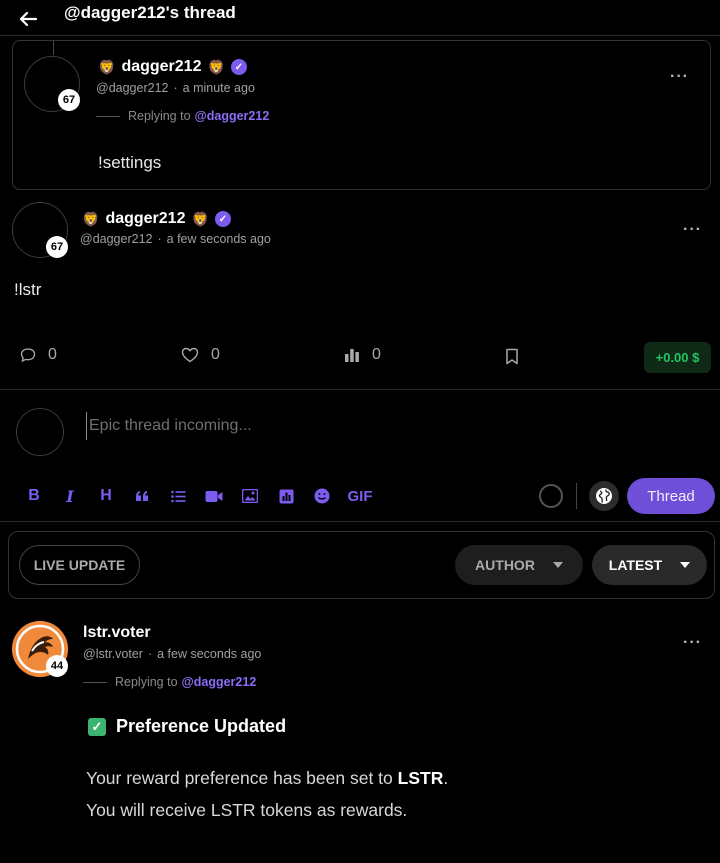  Describe the element at coordinates (130, 162) in the screenshot. I see `post-body: !settings` at that location.